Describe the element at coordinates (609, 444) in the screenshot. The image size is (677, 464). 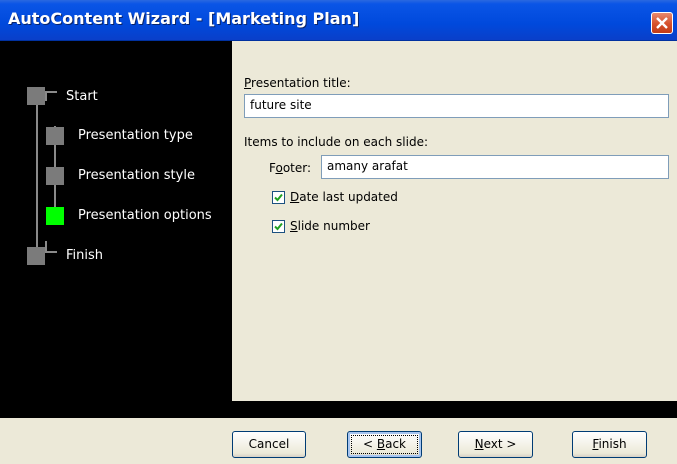
I see `finish-button: Finish` at that location.